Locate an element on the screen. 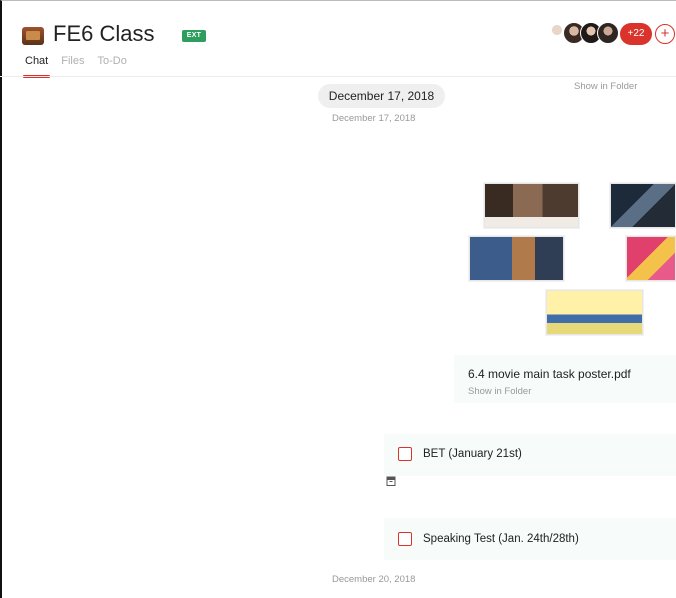  add-member-button: + is located at coordinates (665, 34).